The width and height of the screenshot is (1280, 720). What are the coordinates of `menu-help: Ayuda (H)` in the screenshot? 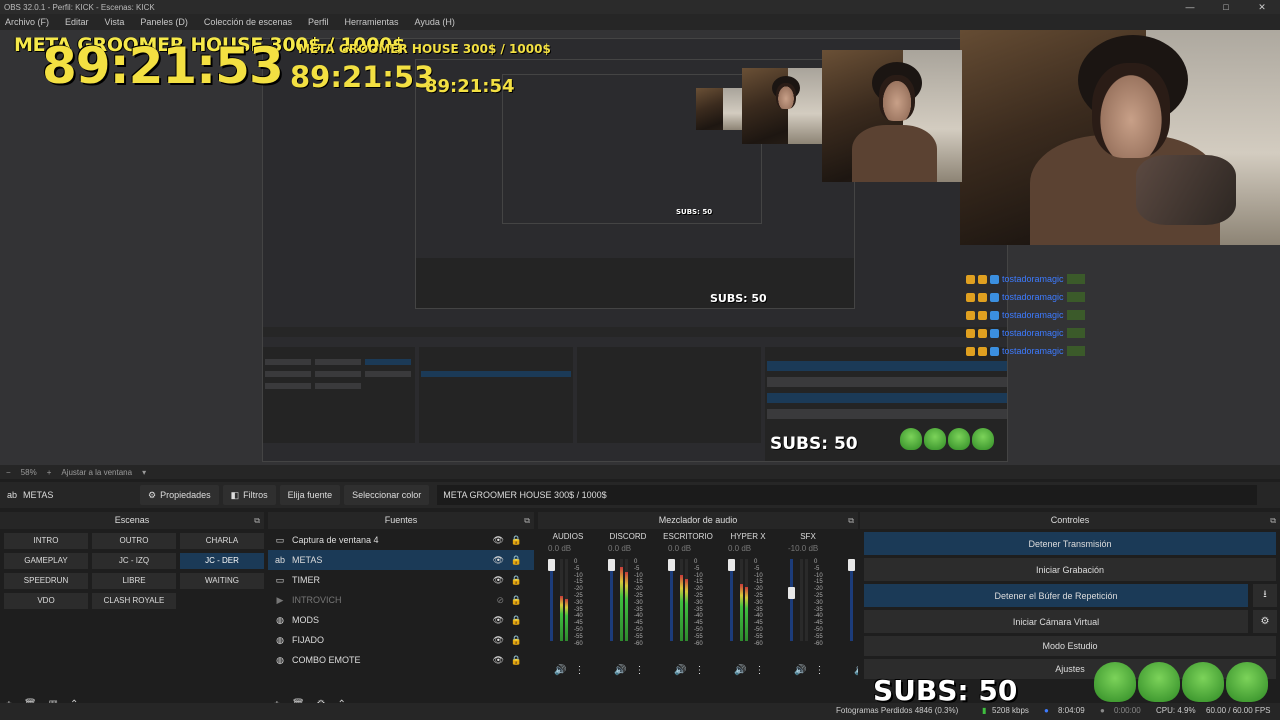 It's located at (435, 22).